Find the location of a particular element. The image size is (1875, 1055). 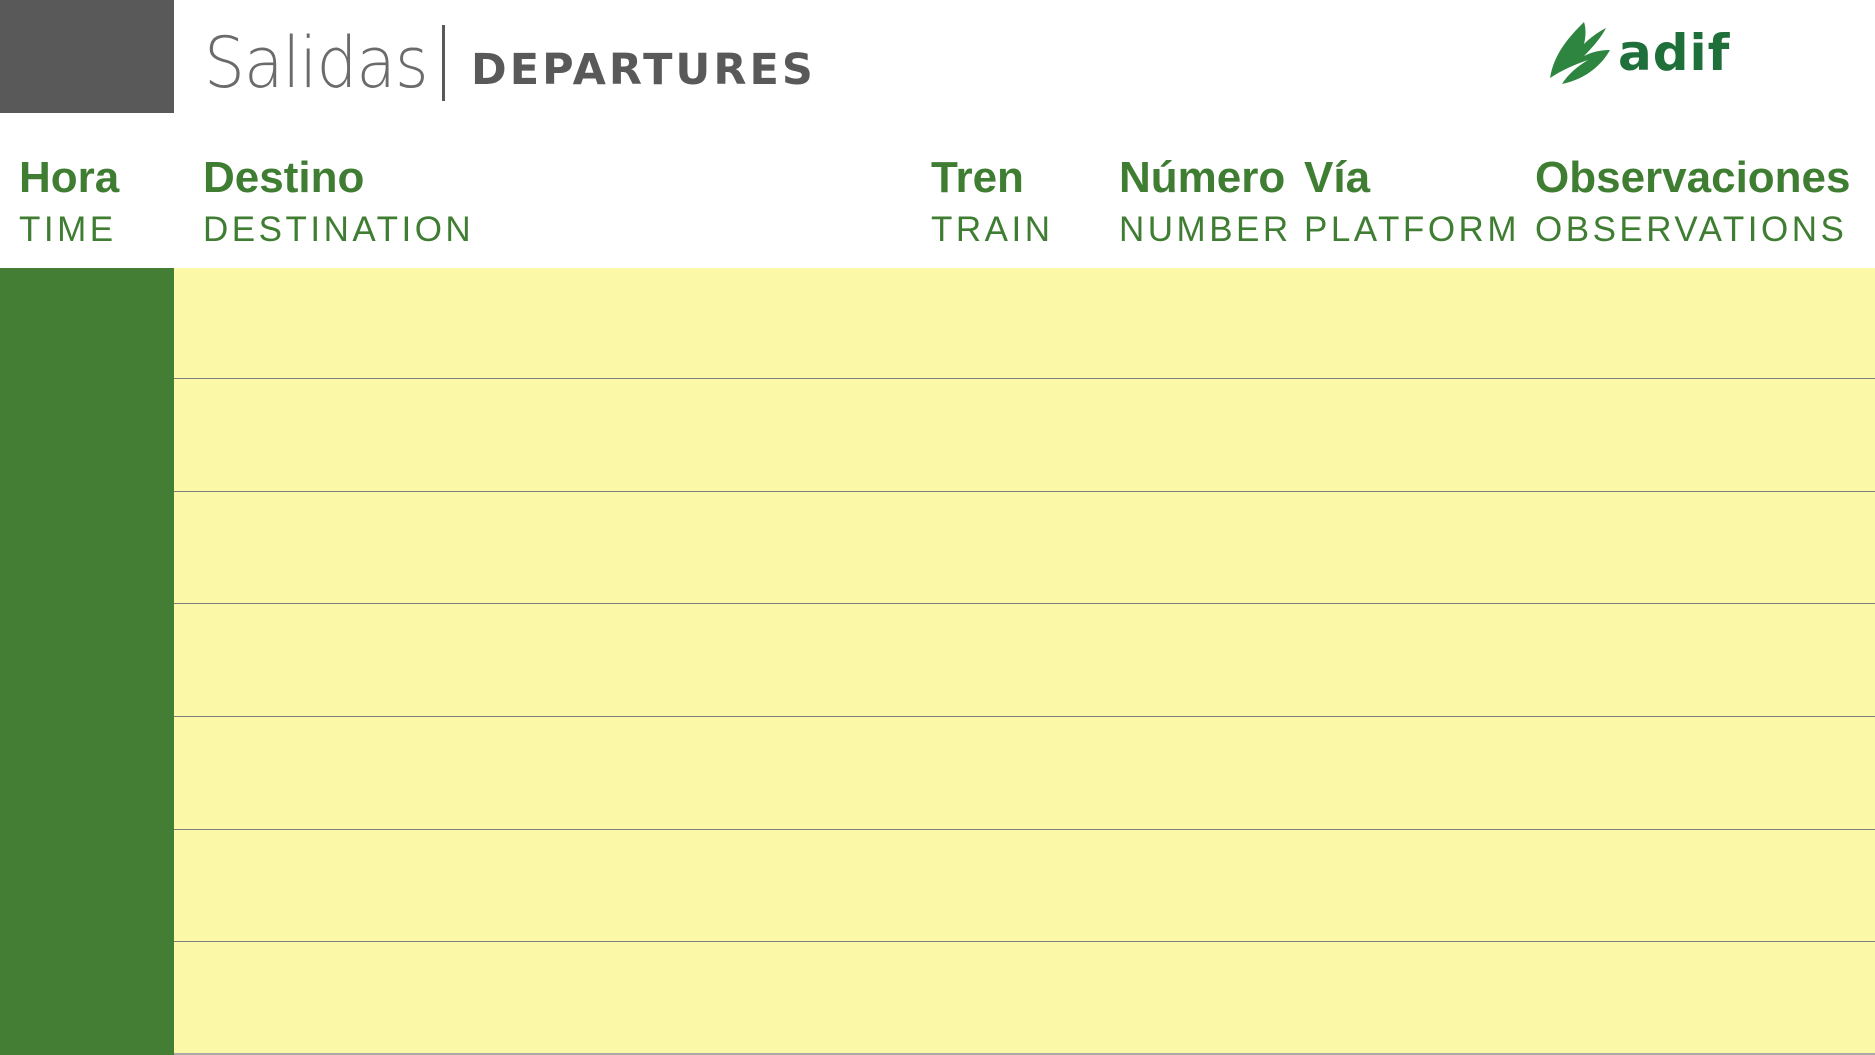

page-title: Salidas DEPARTURES is located at coordinates (510, 63).